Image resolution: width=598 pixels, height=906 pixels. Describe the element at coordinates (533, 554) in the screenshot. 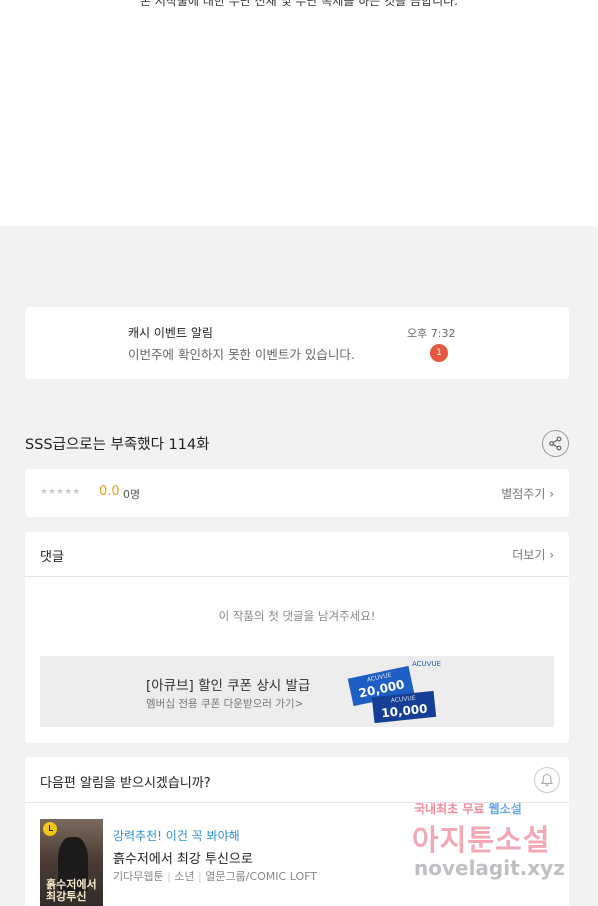

I see `comments-more-link: 더보기 ›` at that location.